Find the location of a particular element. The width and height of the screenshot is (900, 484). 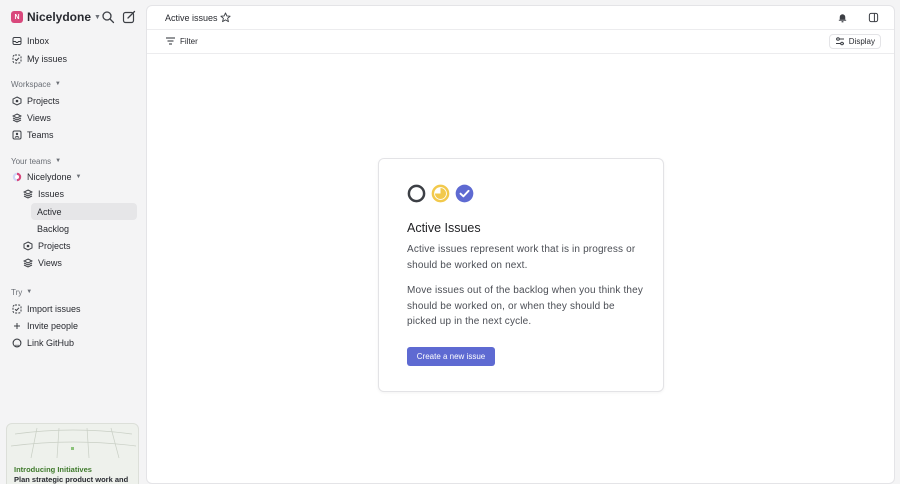

issues-icon is located at coordinates (28, 193).